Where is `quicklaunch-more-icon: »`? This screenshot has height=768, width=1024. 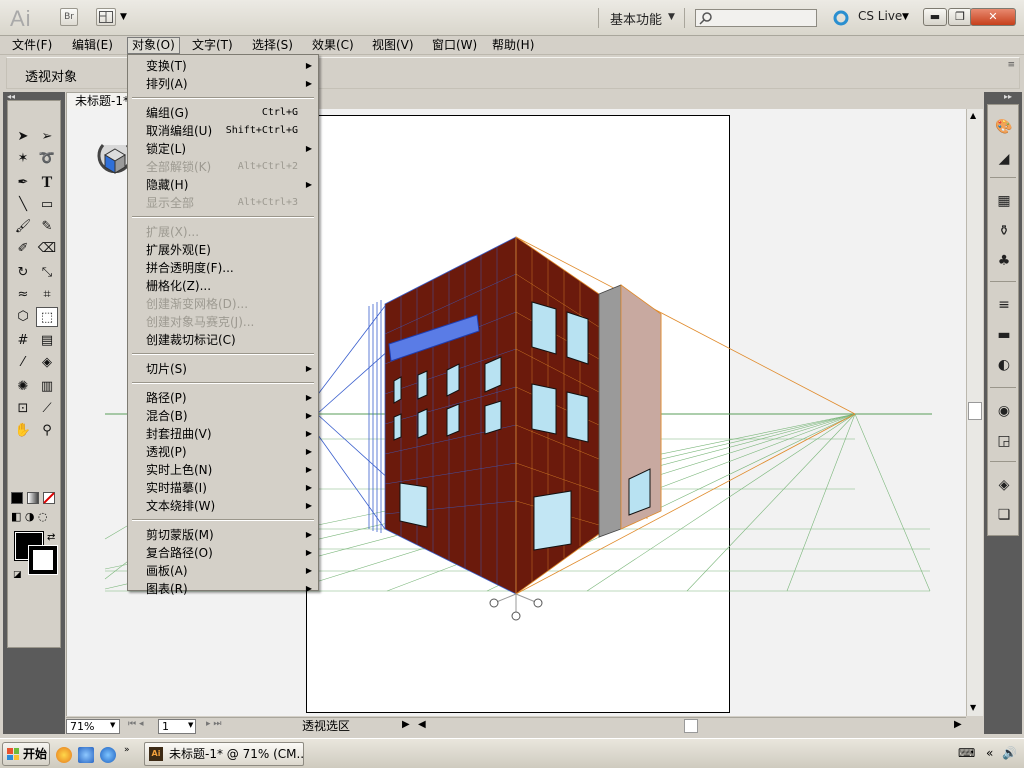
quicklaunch-more-icon: » is located at coordinates (127, 750).